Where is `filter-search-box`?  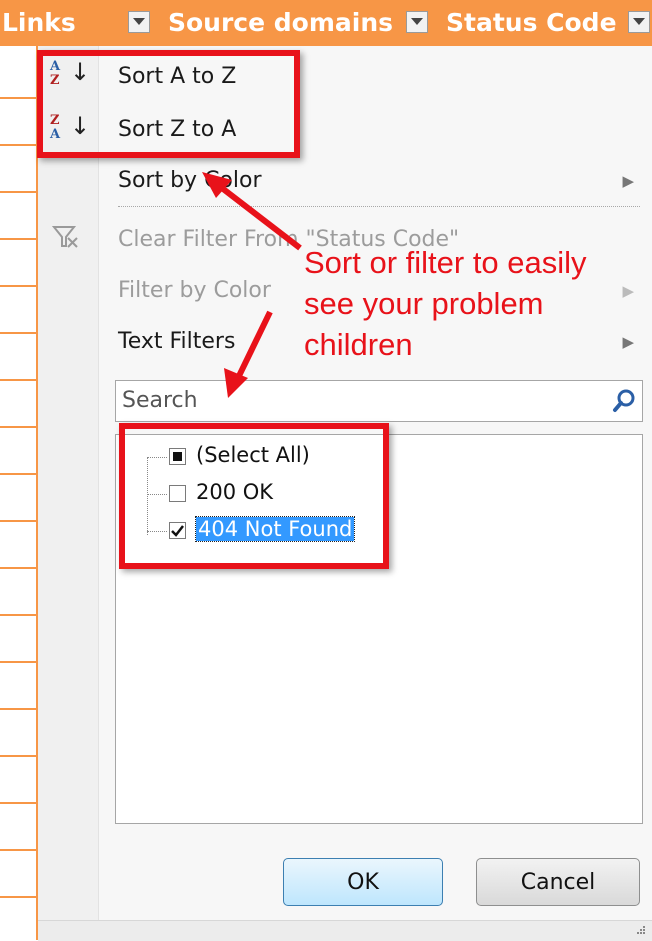
filter-search-box is located at coordinates (379, 401).